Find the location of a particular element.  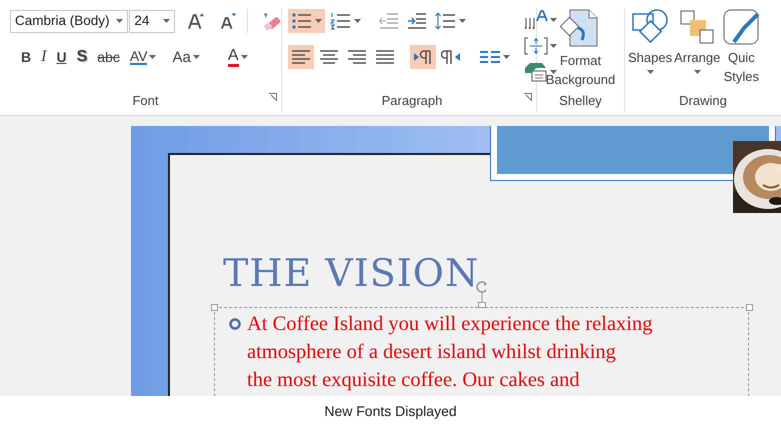

right-to-left-icon is located at coordinates (451, 57).